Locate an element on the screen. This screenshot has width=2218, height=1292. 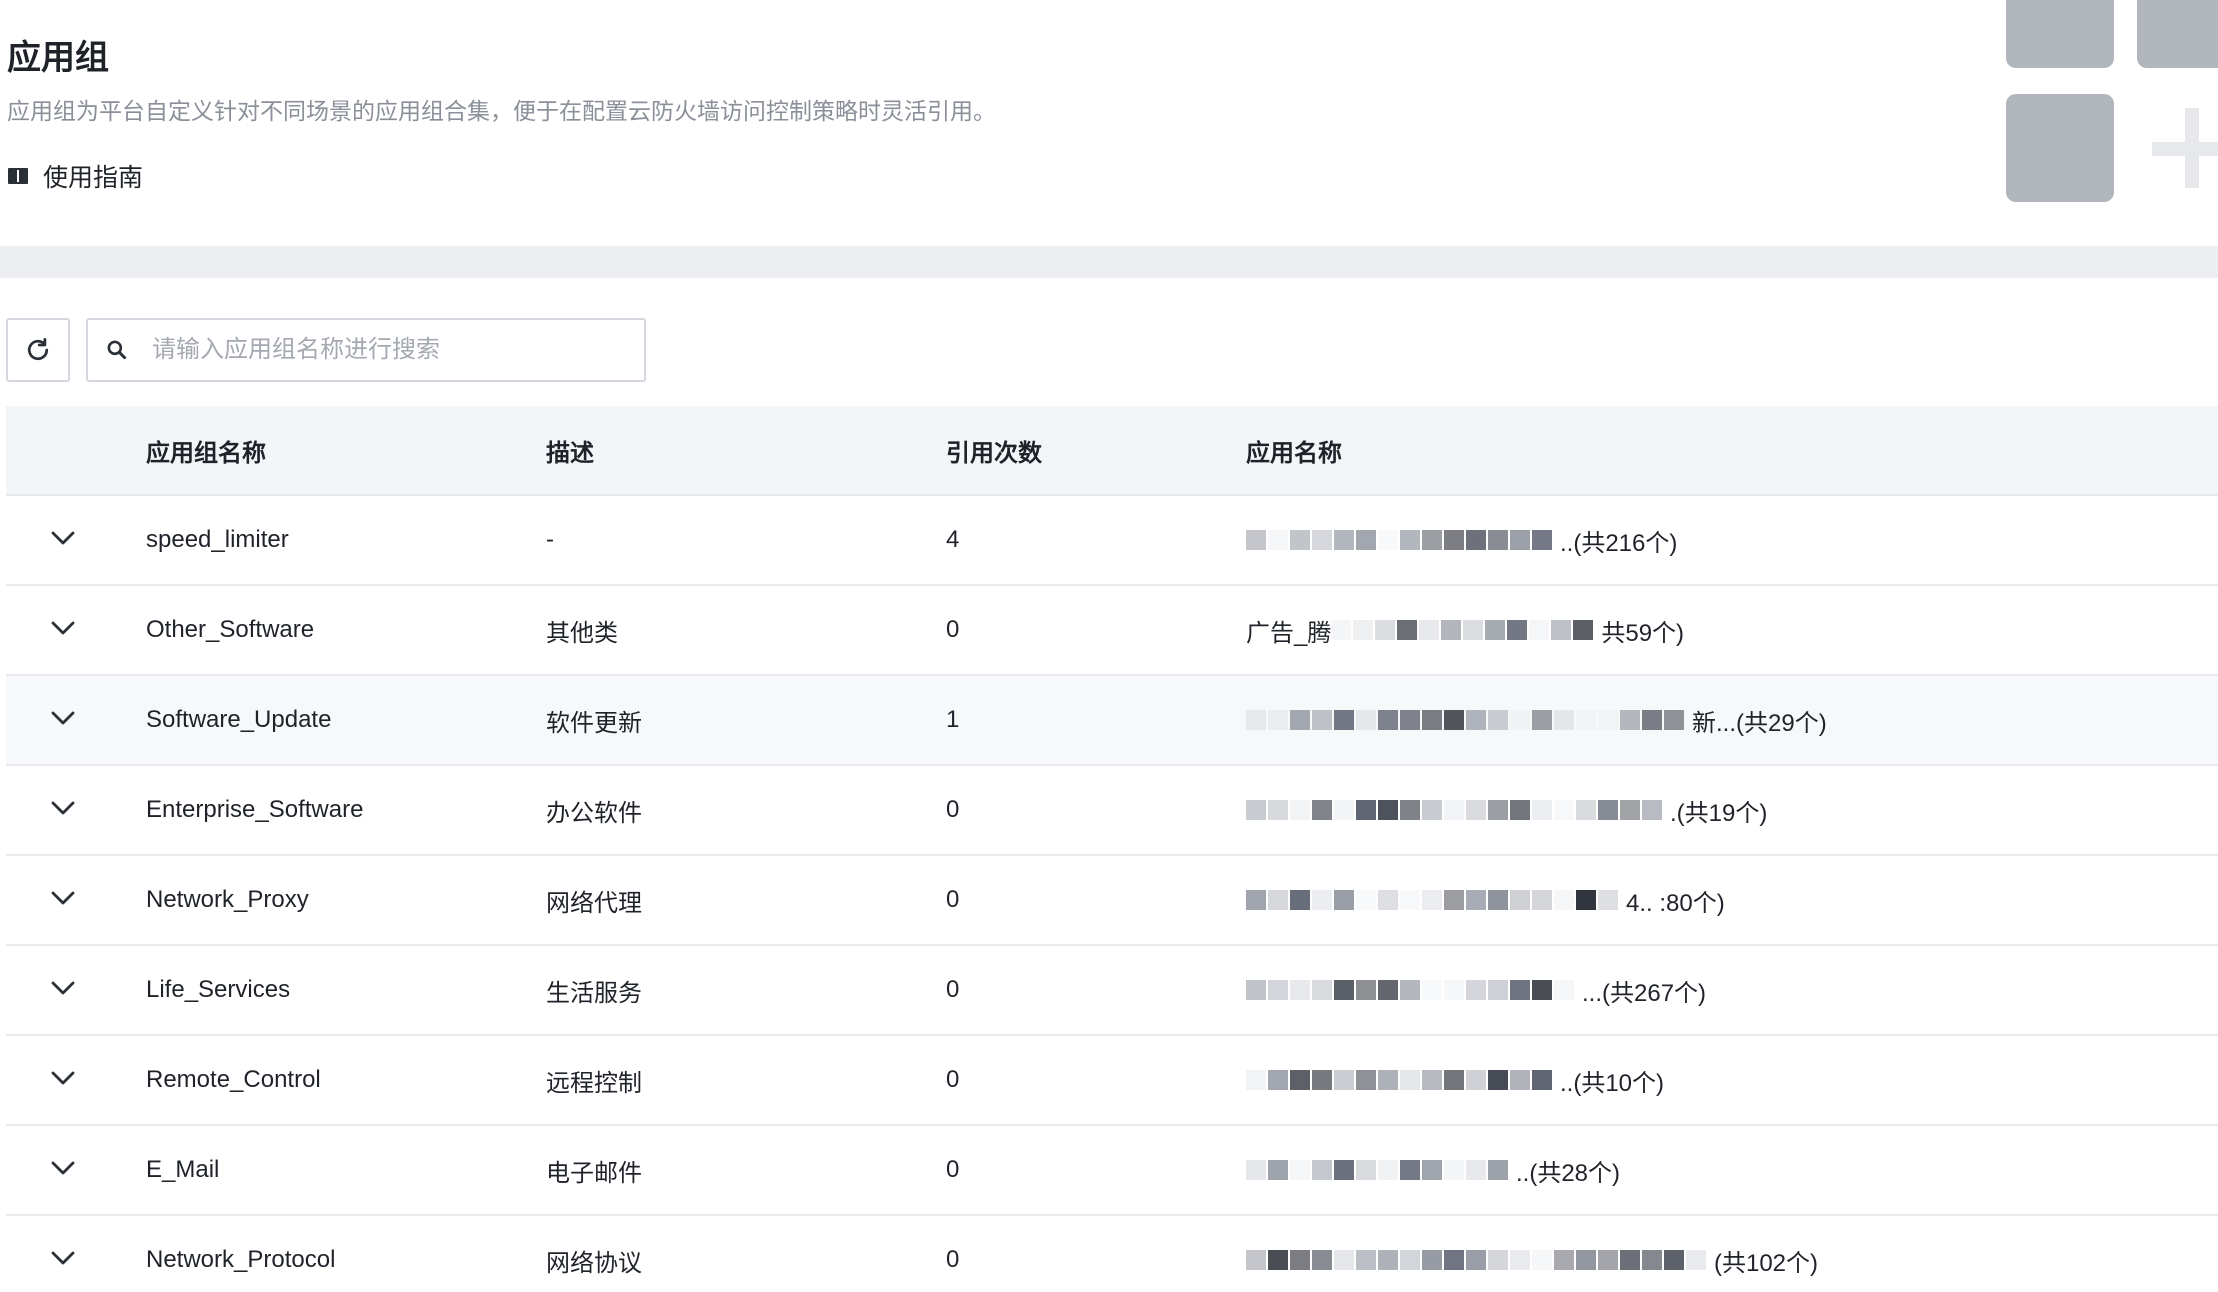
table-row: Network_Protocol 网络协议 0 (共102个) is located at coordinates (1112, 1254).